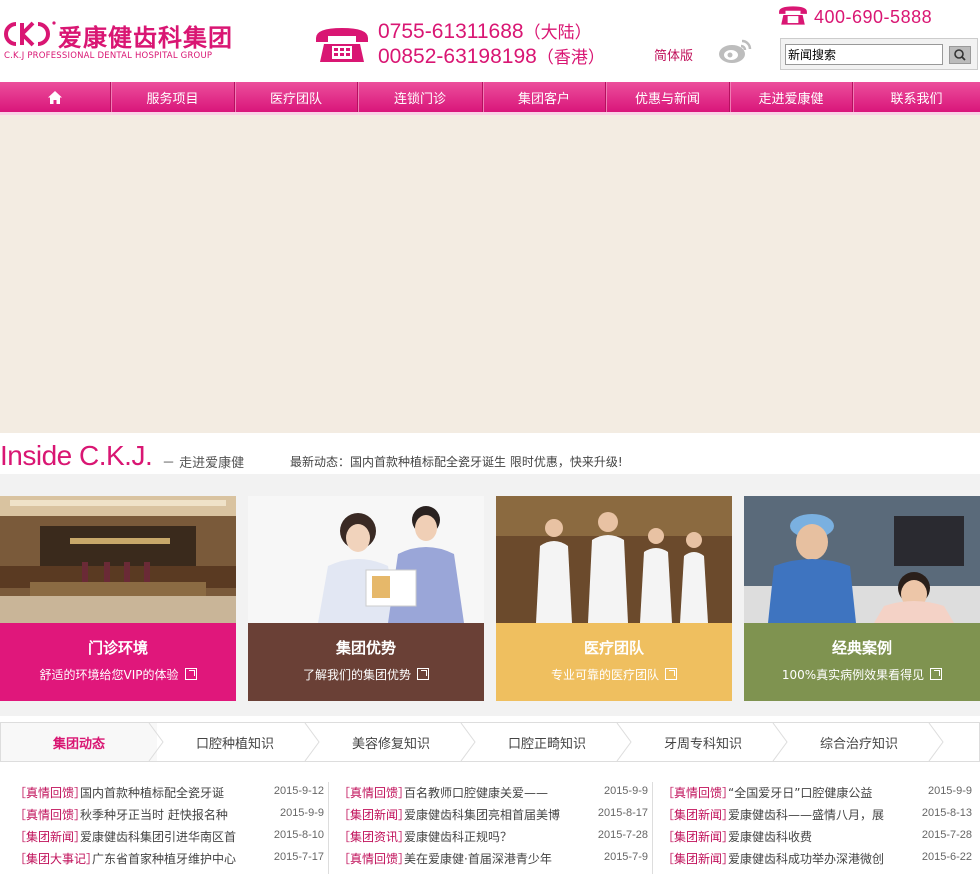 This screenshot has height=891, width=980. Describe the element at coordinates (301, 813) in the screenshot. I see `news-date: 2015-9-9` at that location.